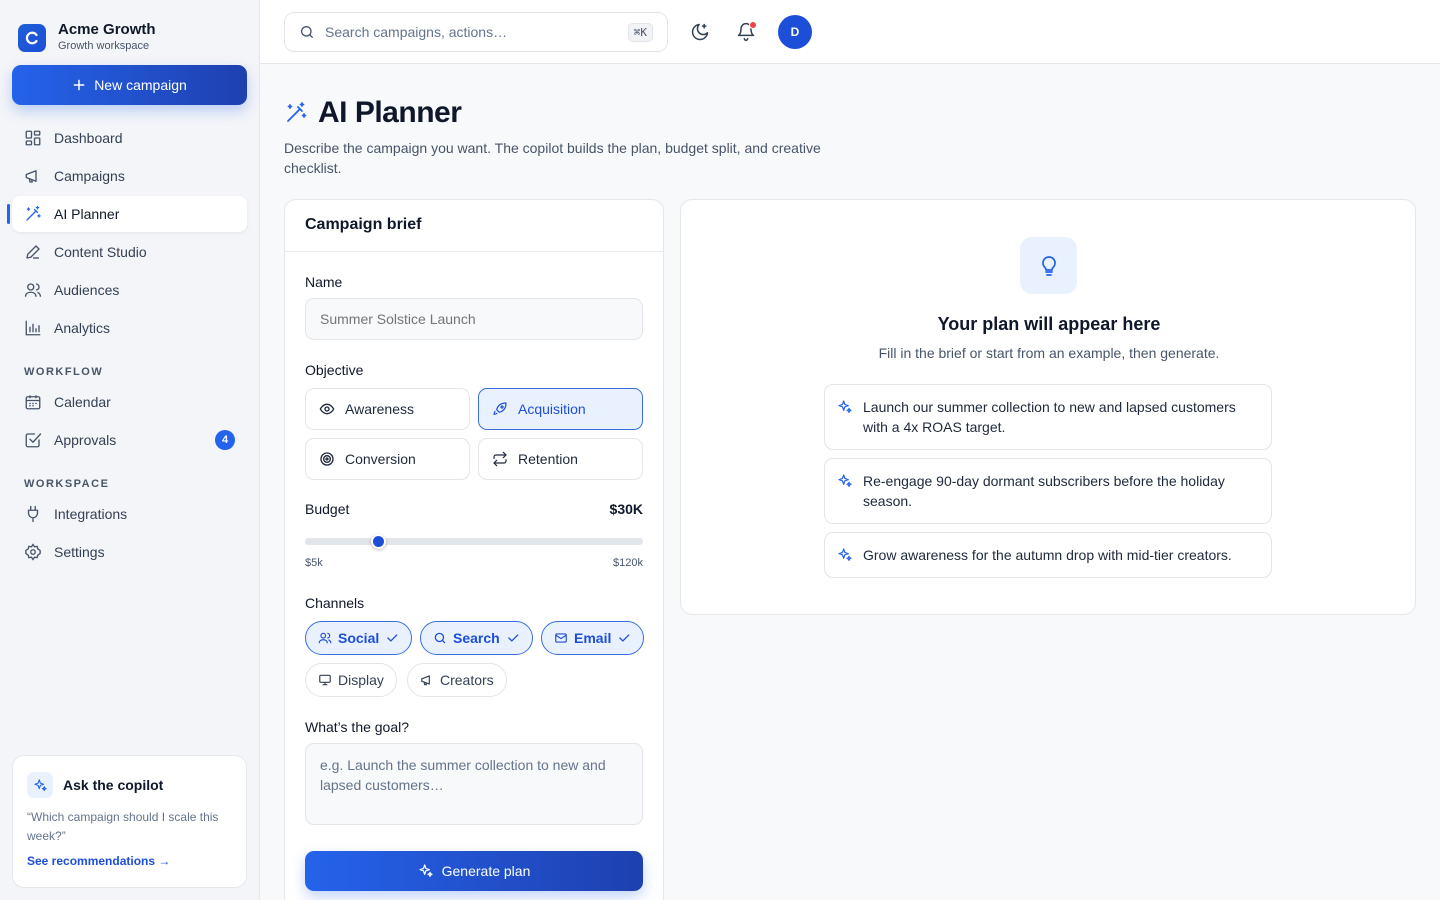  I want to click on channel-label: Email, so click(593, 638).